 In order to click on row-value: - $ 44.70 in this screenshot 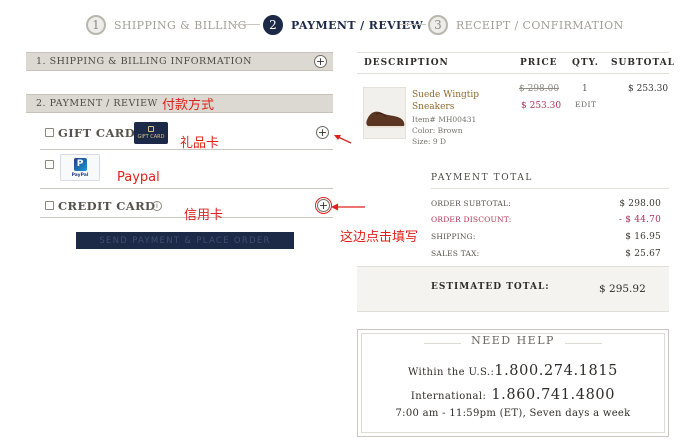, I will do `click(639, 220)`.